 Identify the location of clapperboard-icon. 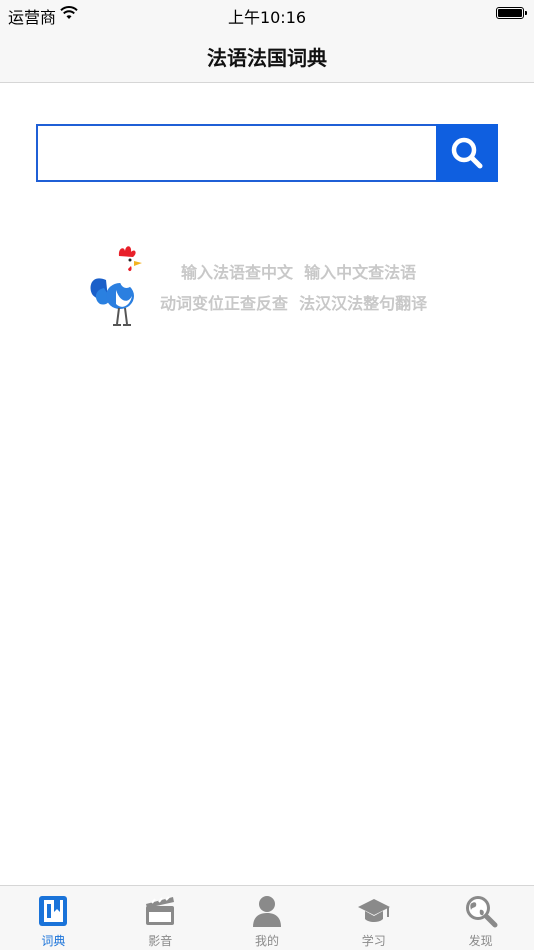
(160, 910).